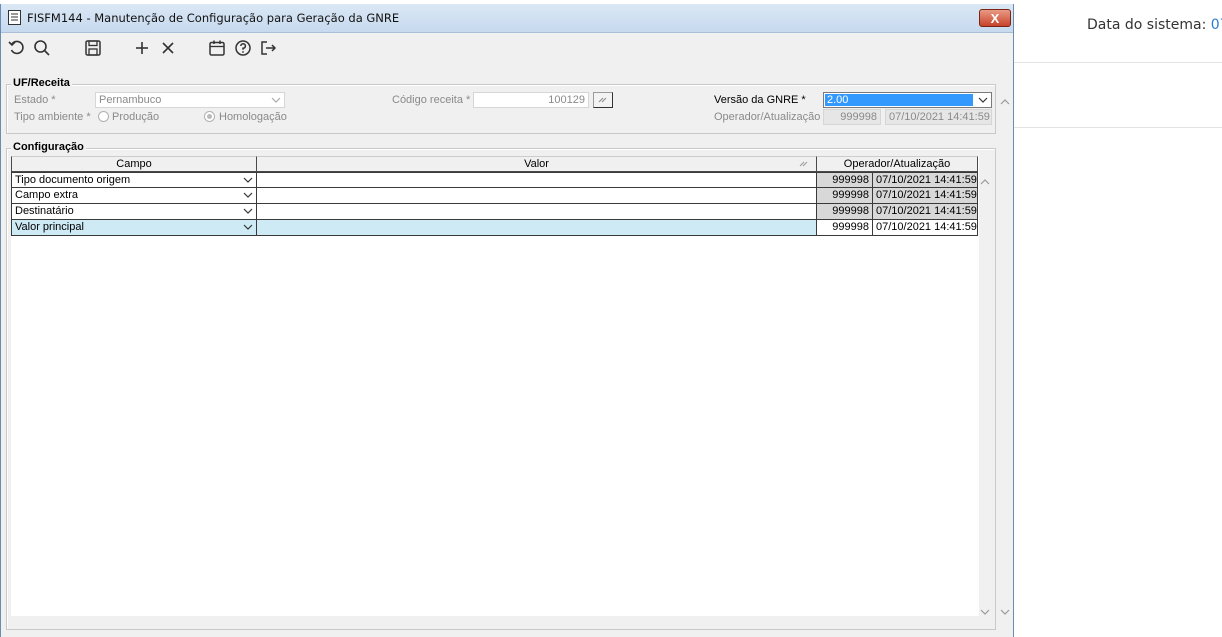 The height and width of the screenshot is (637, 1222). Describe the element at coordinates (243, 48) in the screenshot. I see `help-icon` at that location.